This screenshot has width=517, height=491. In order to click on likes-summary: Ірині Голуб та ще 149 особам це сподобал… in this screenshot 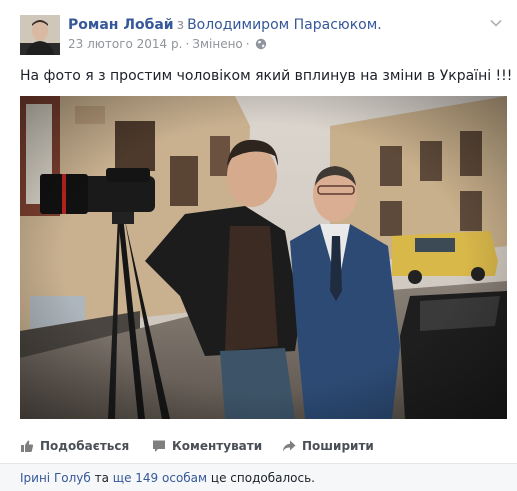, I will do `click(258, 477)`.